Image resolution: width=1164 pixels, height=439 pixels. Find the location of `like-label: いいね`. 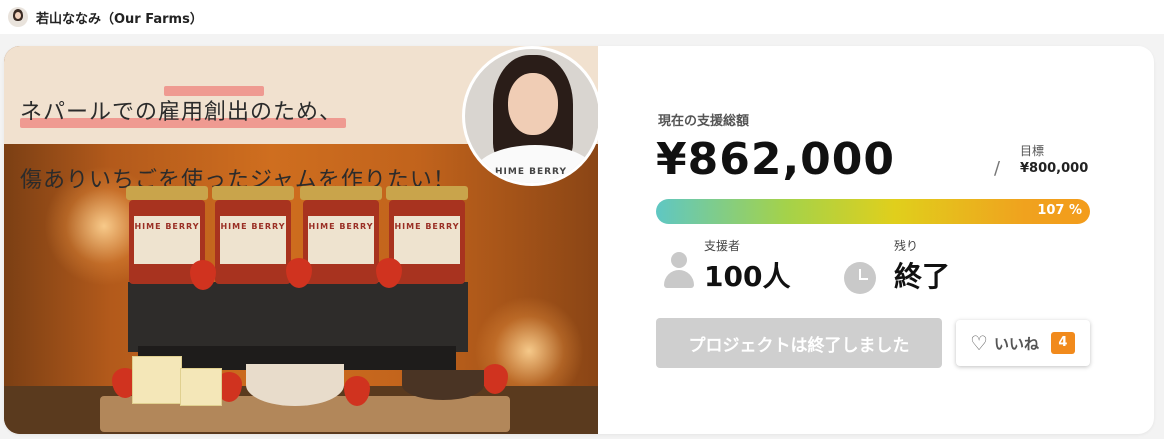

like-label: いいね is located at coordinates (1016, 343).